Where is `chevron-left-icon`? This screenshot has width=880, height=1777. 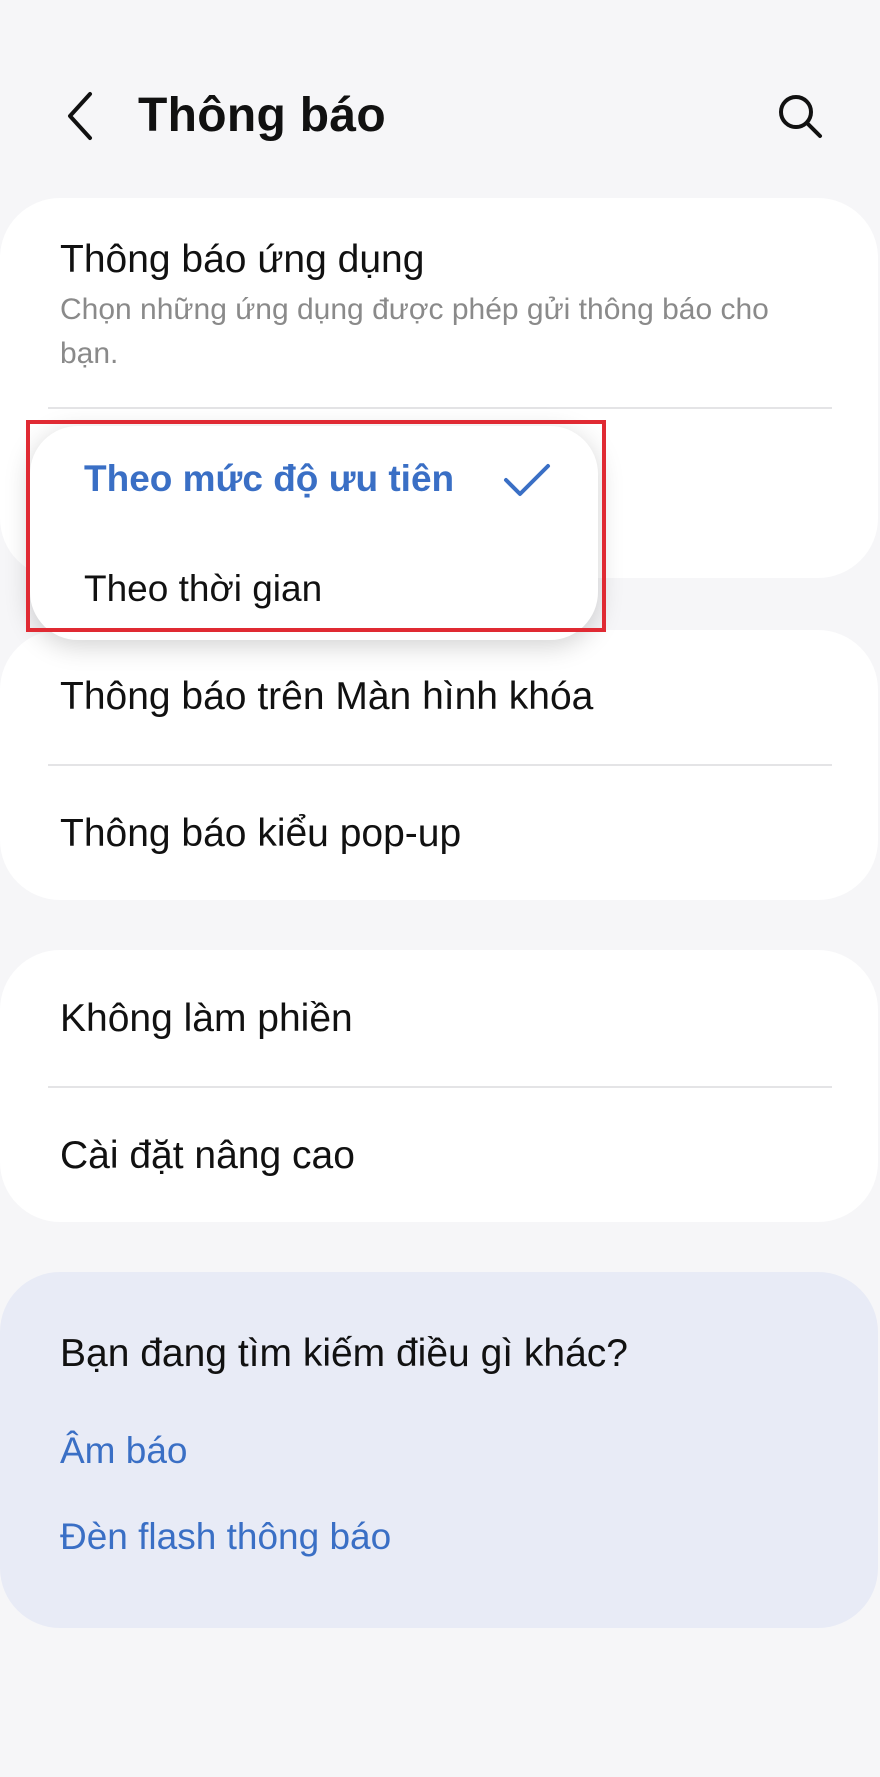 chevron-left-icon is located at coordinates (80, 116).